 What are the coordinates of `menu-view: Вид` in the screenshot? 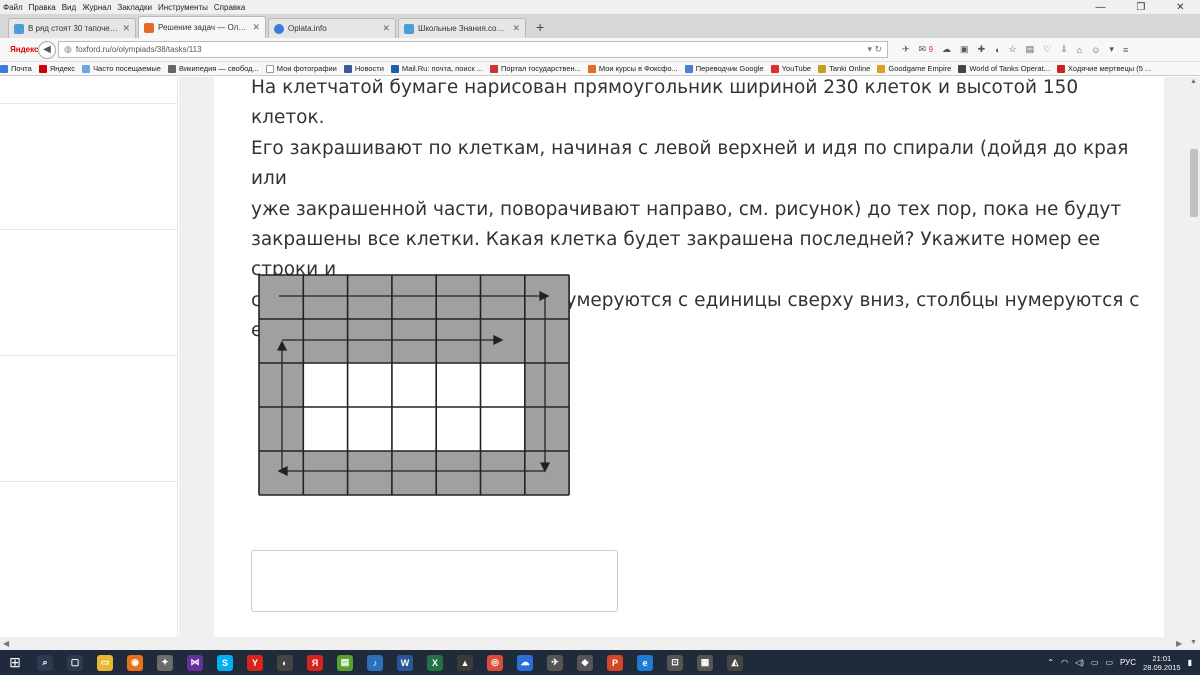 It's located at (69, 7).